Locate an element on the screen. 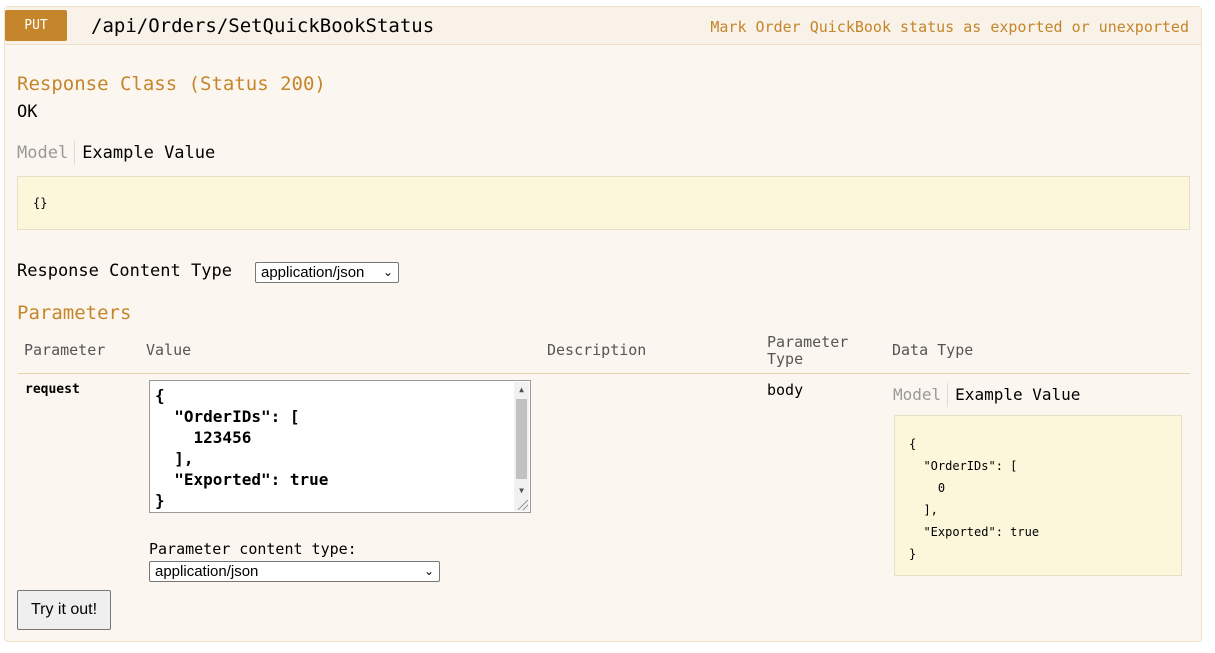  data-type-signature-tabs: Model Example Value is located at coordinates (986, 395).